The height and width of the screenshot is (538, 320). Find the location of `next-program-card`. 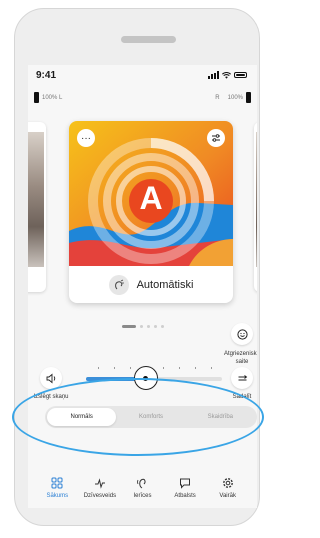

next-program-card is located at coordinates (255, 207).